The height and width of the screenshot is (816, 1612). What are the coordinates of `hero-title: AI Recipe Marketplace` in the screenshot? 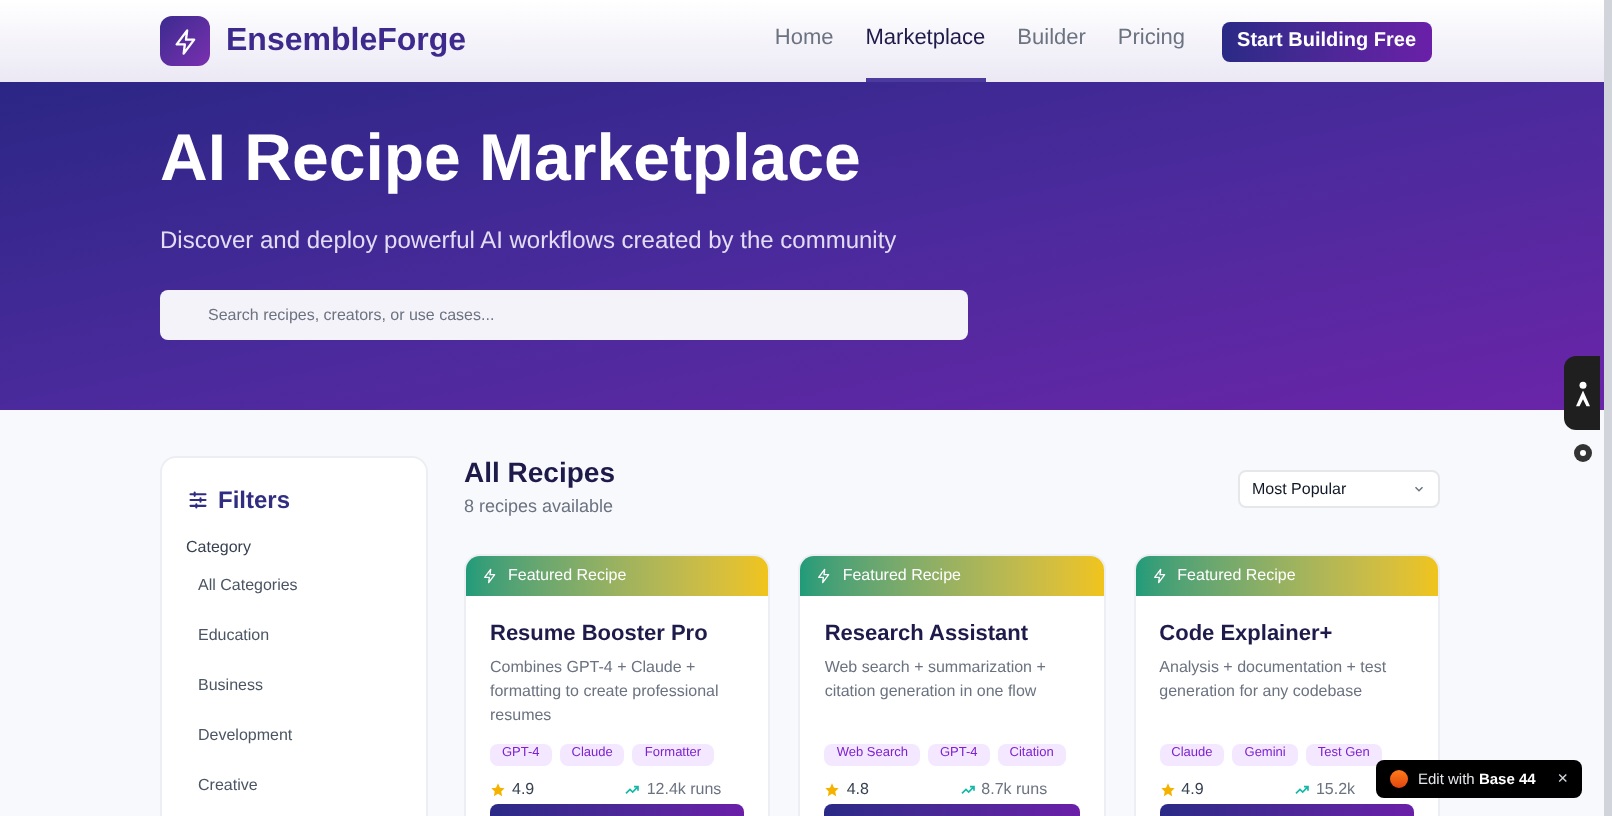 It's located at (510, 158).